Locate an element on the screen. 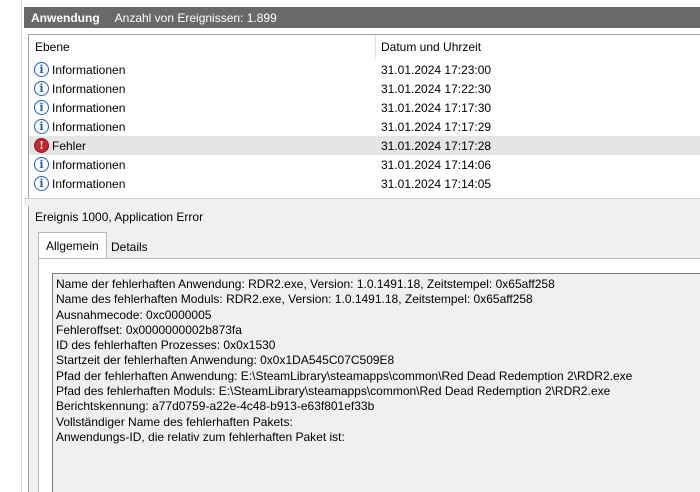  column-header-datetime: Datum und Uhrzeit is located at coordinates (538, 47).